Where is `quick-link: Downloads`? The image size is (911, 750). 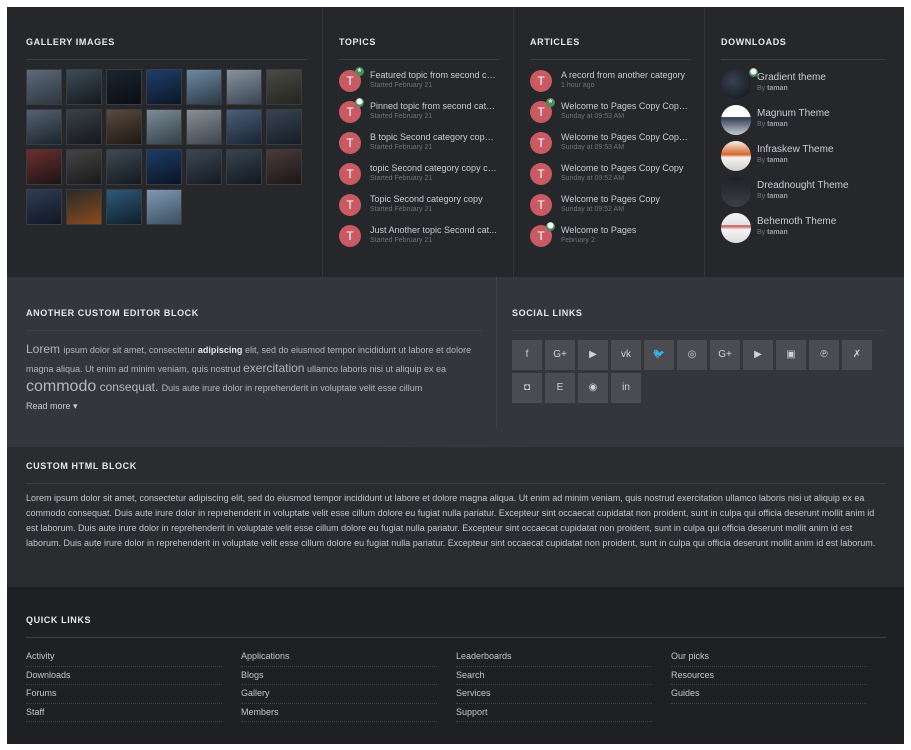 quick-link: Downloads is located at coordinates (124, 676).